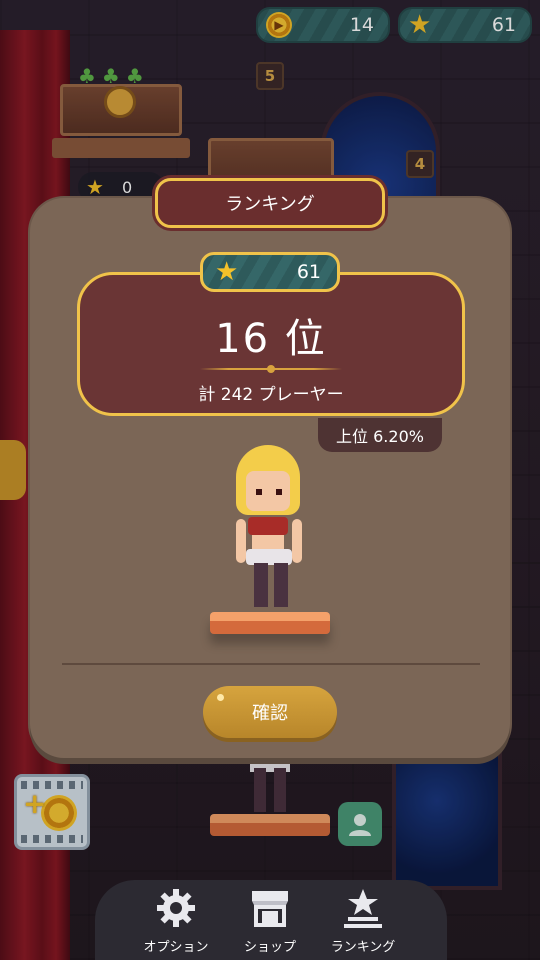 The height and width of the screenshot is (960, 540). Describe the element at coordinates (270, 908) in the screenshot. I see `shop-icon` at that location.